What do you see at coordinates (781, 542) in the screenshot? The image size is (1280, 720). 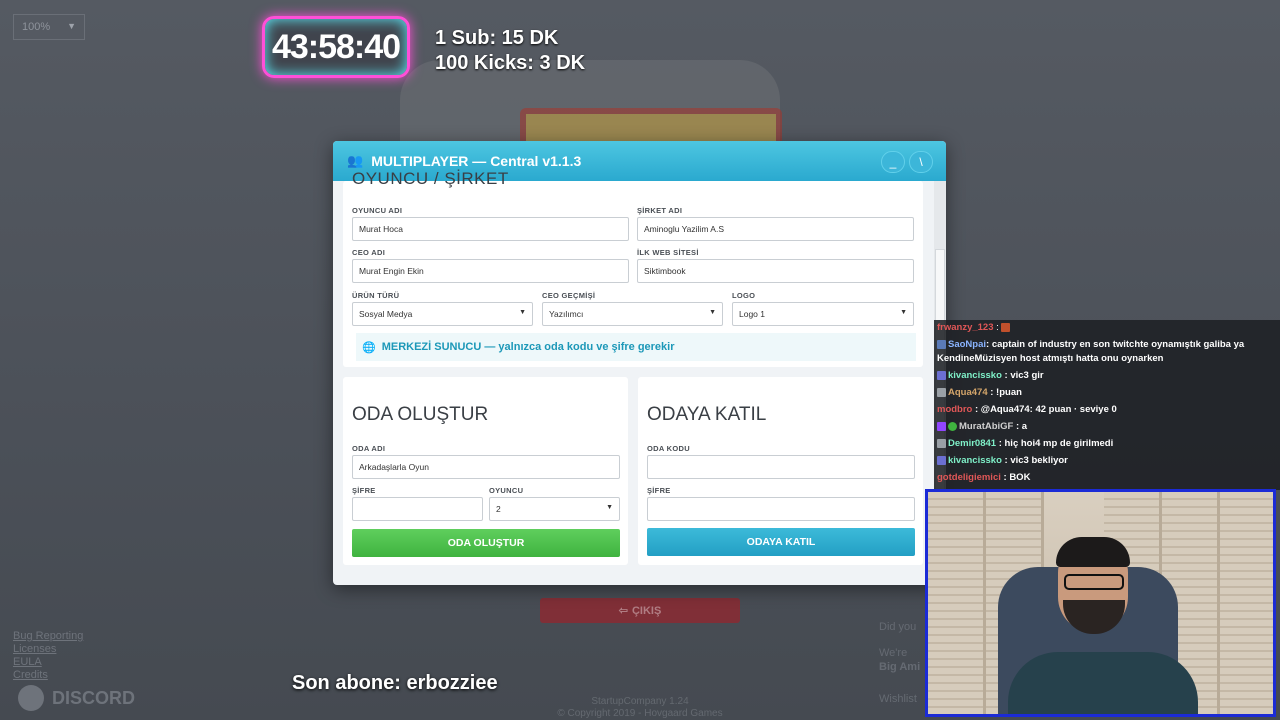 I see `join-room-button: ODAYA KATIL` at bounding box center [781, 542].